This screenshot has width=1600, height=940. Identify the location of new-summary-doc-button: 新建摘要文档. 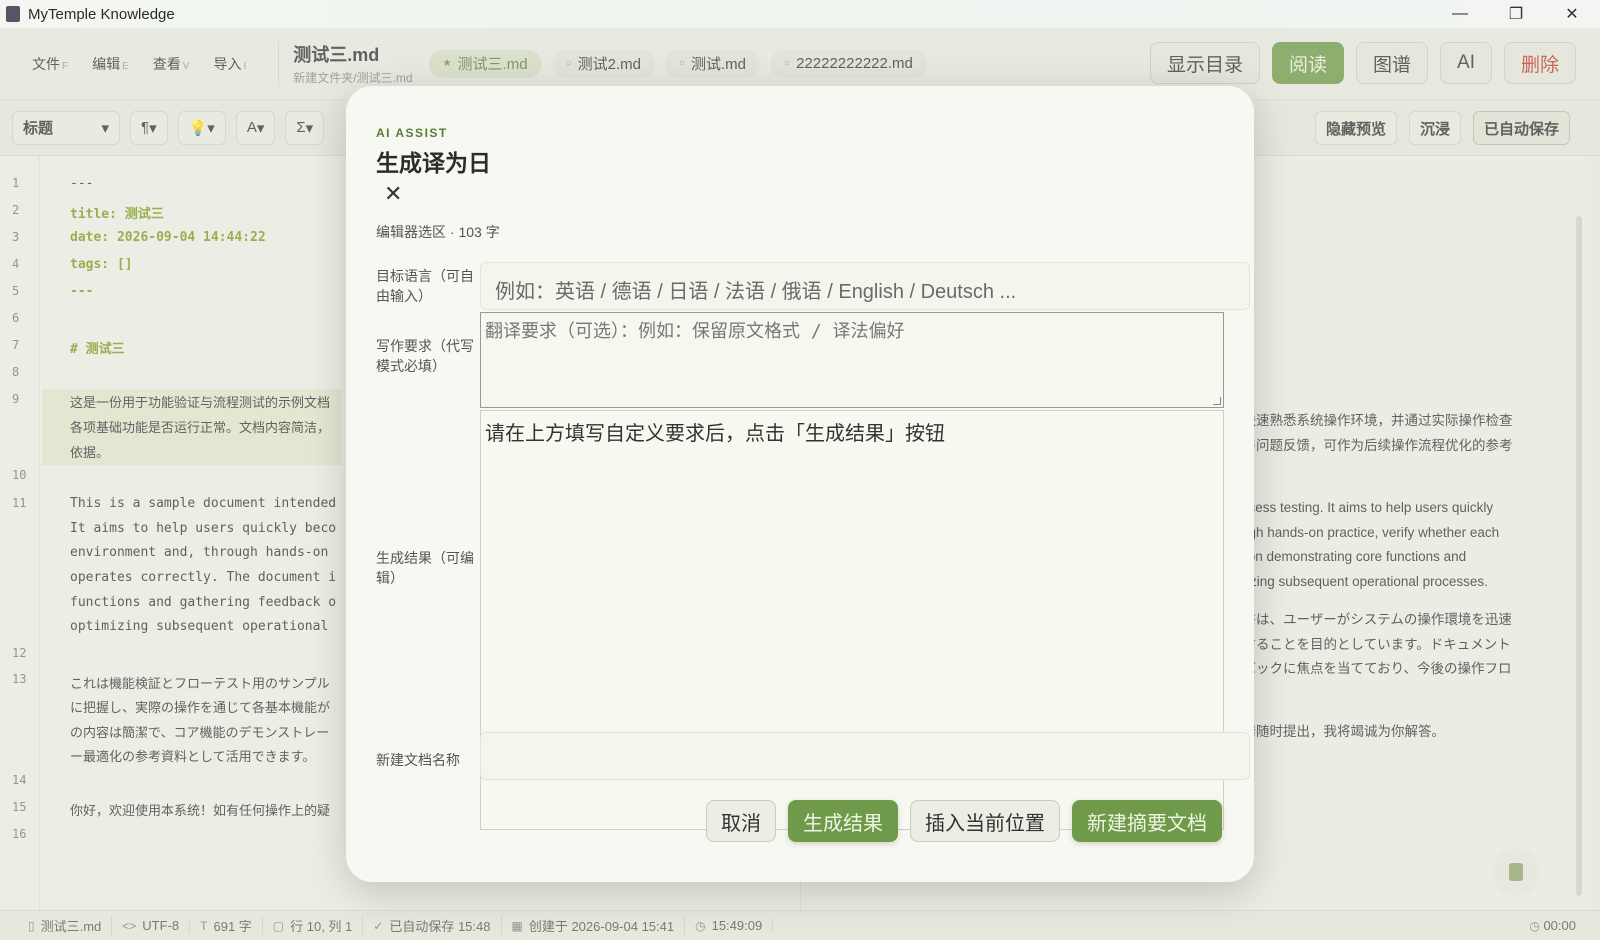
(1147, 821).